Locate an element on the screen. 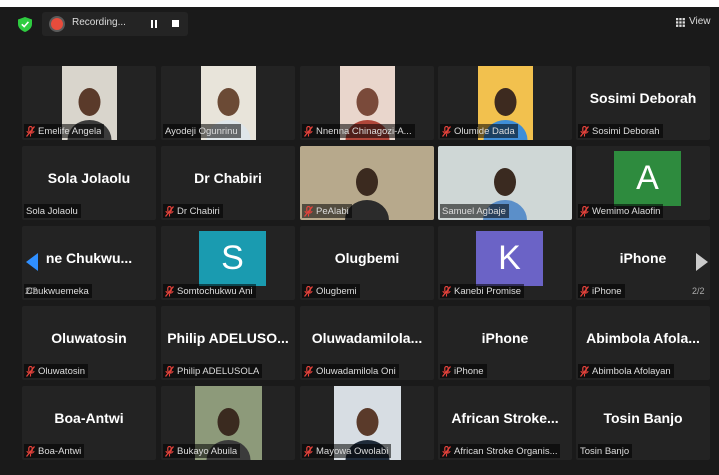 This screenshot has width=719, height=475. stop-recording-button is located at coordinates (176, 24).